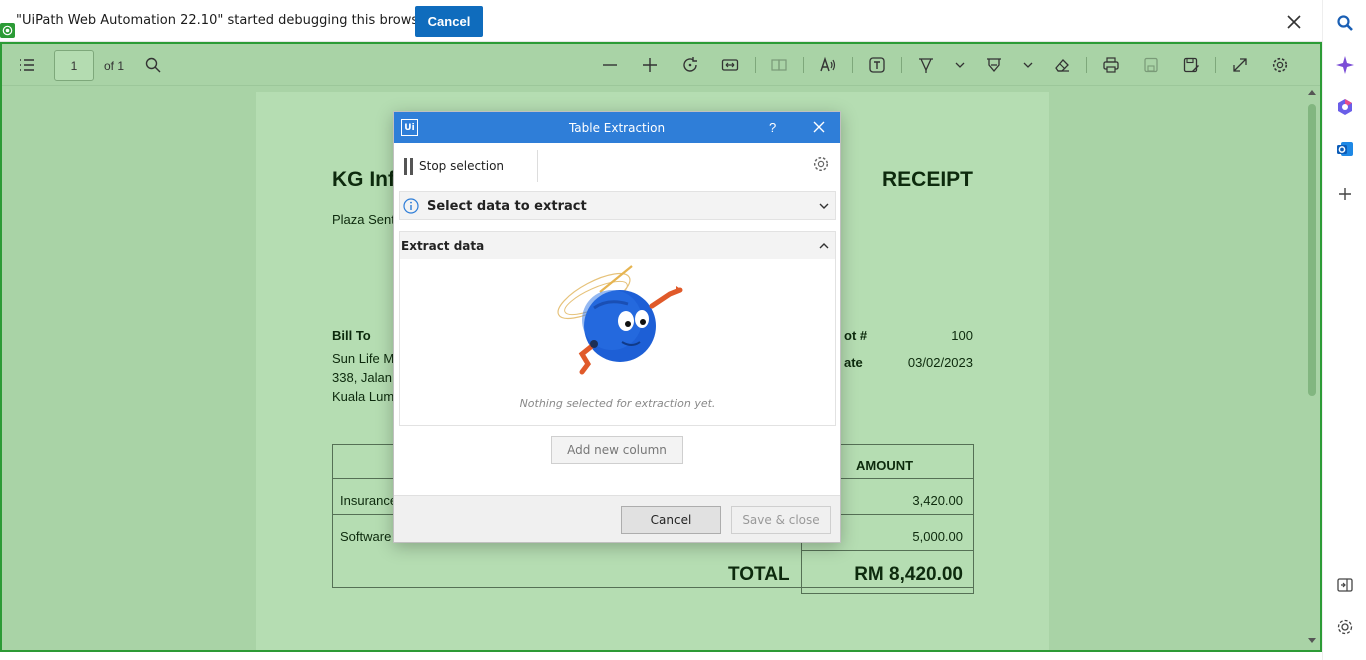 Image resolution: width=1366 pixels, height=660 pixels. Describe the element at coordinates (411, 206) in the screenshot. I see `info-icon` at that location.